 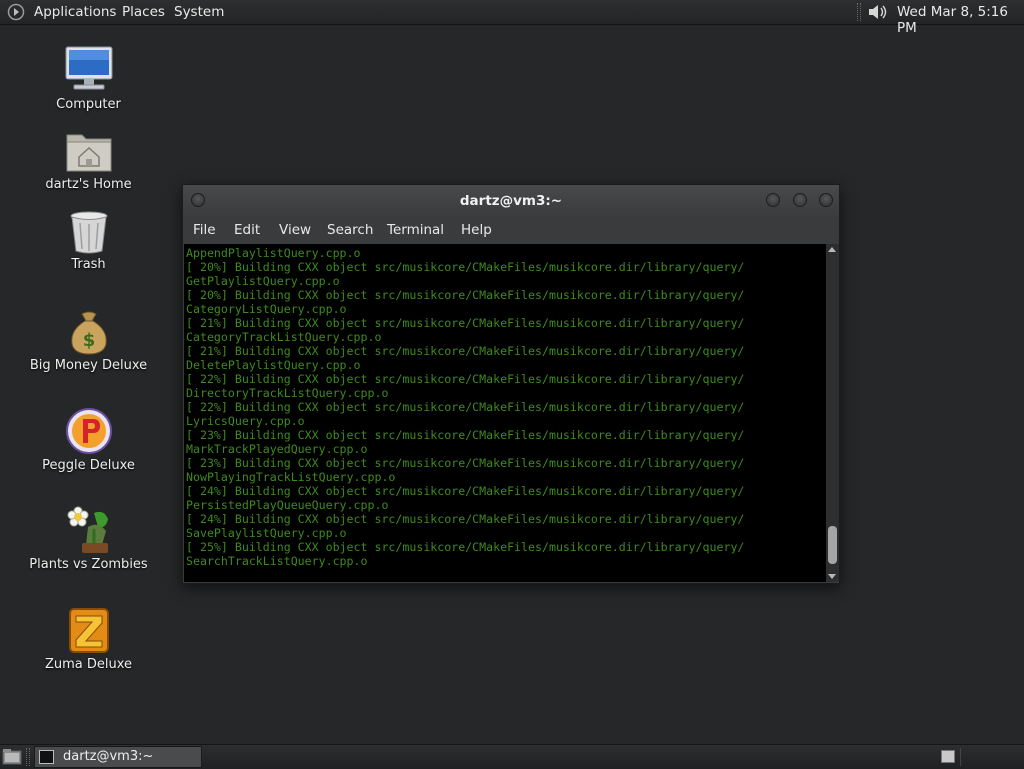 What do you see at coordinates (287, 393) in the screenshot?
I see `terminal-line: DirectoryTrackListQuery.cpp.o` at bounding box center [287, 393].